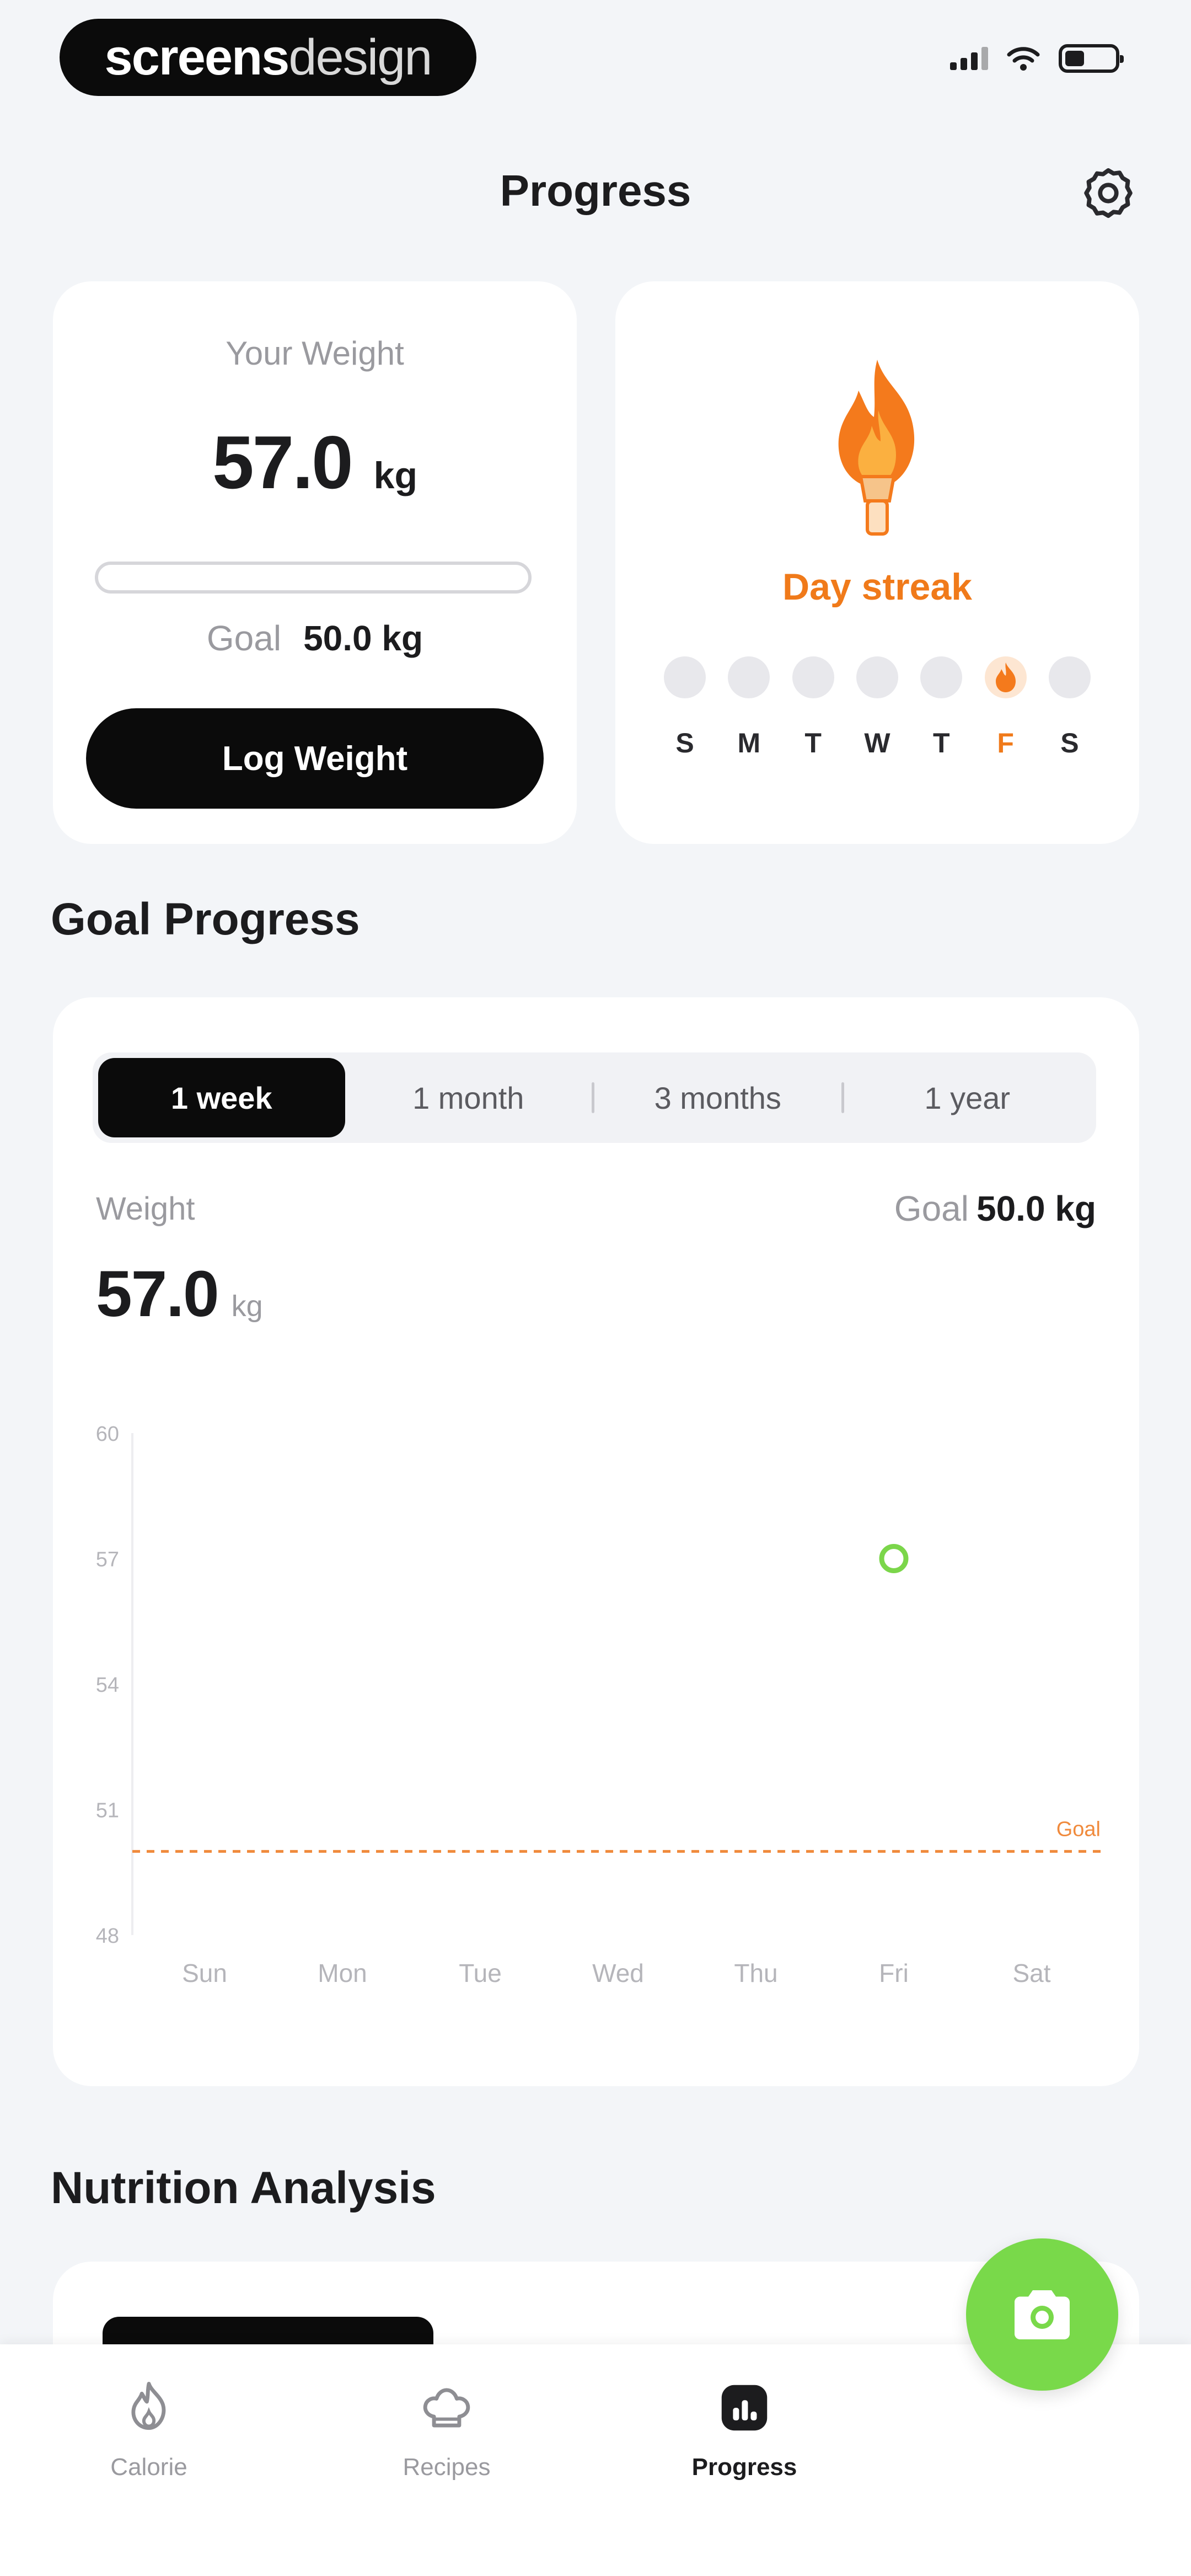  What do you see at coordinates (1091, 58) in the screenshot?
I see `battery-icon` at bounding box center [1091, 58].